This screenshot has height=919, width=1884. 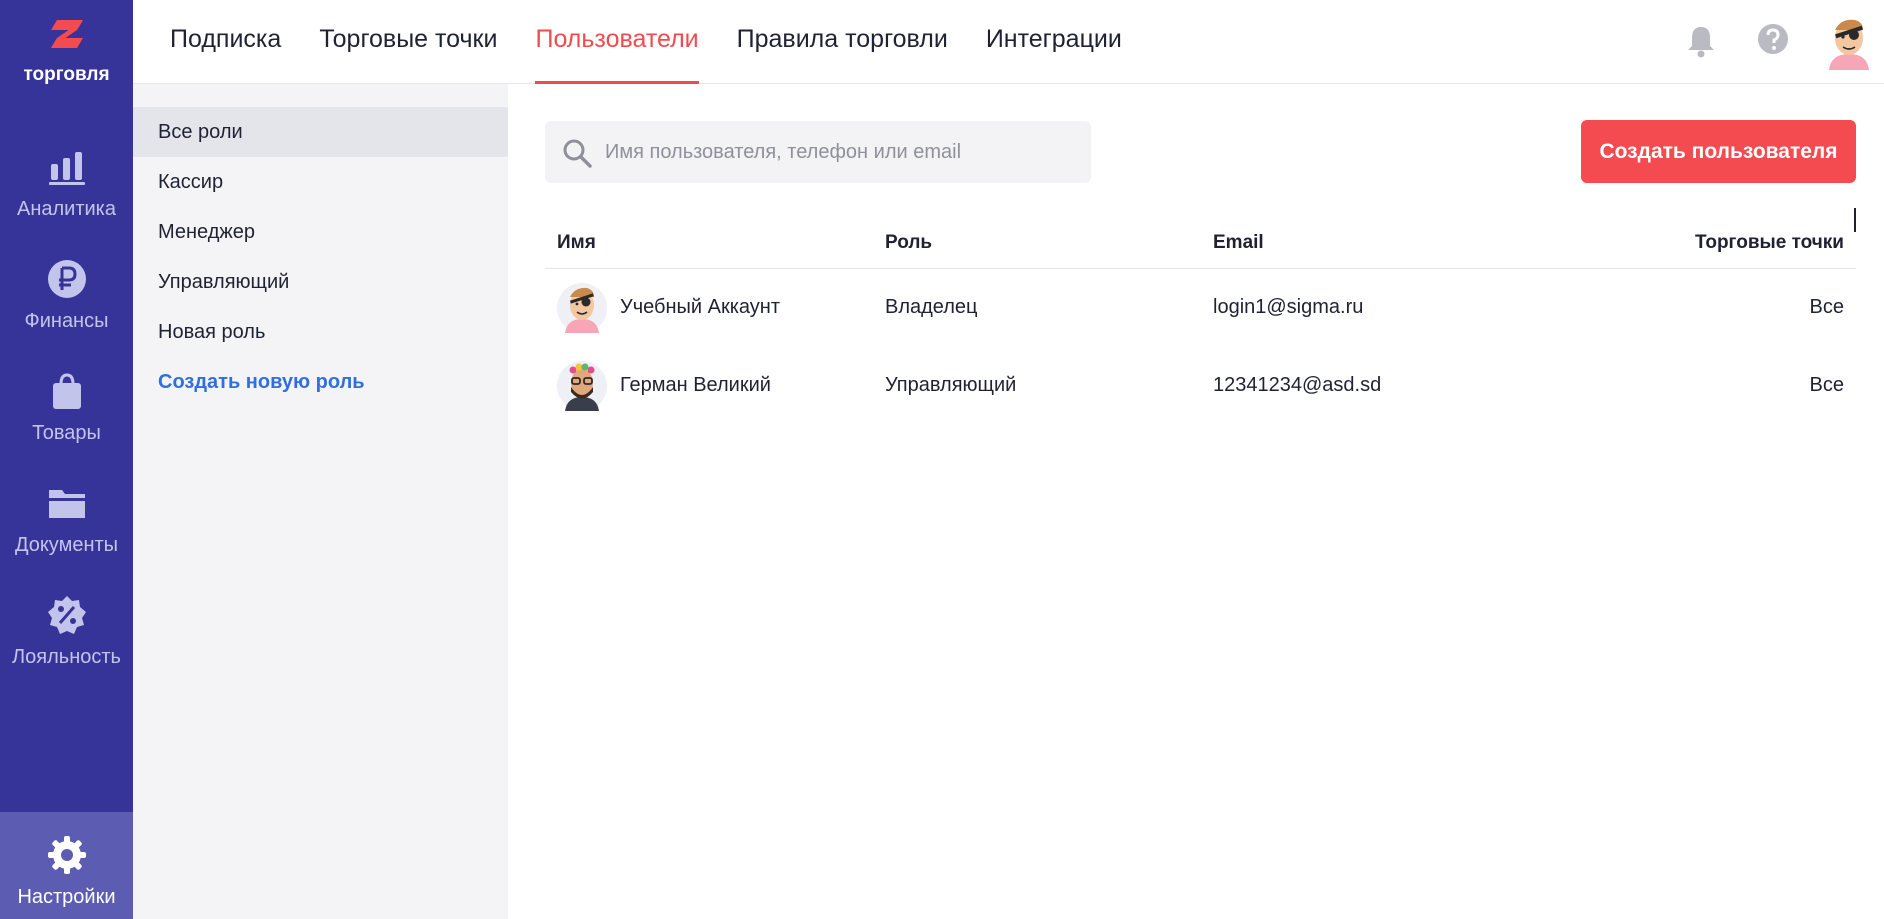 What do you see at coordinates (66, 855) in the screenshot?
I see `gear-icon` at bounding box center [66, 855].